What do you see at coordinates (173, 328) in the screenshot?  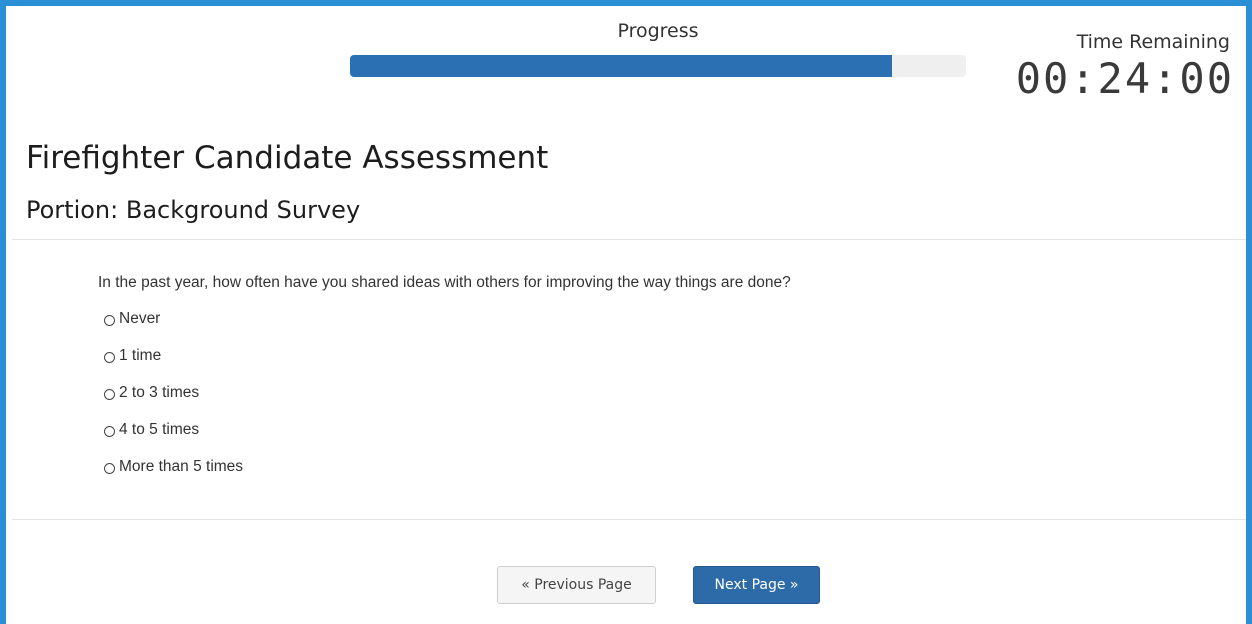 I see `answer-option-never: Never` at bounding box center [173, 328].